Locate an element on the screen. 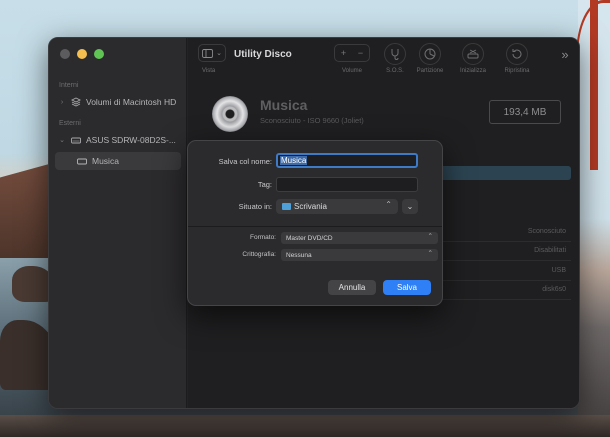 The image size is (610, 437). save-button: Salva is located at coordinates (407, 287).